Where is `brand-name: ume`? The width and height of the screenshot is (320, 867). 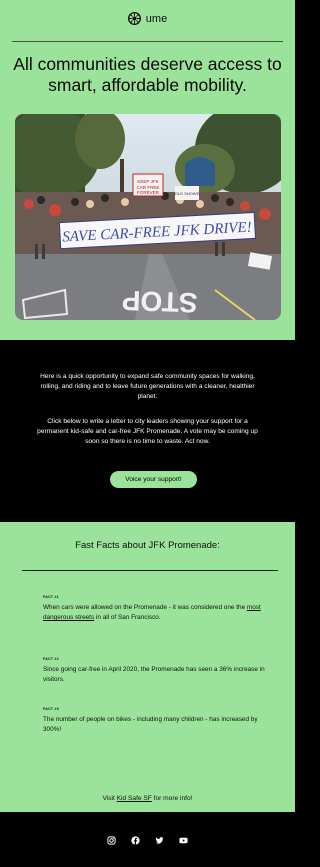
brand-name: ume is located at coordinates (156, 18).